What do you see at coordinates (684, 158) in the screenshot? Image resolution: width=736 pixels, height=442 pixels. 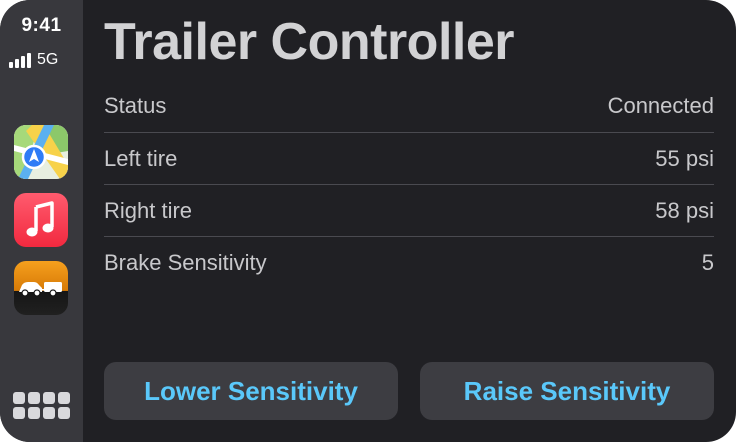 I see `row-value: 55 psi` at bounding box center [684, 158].